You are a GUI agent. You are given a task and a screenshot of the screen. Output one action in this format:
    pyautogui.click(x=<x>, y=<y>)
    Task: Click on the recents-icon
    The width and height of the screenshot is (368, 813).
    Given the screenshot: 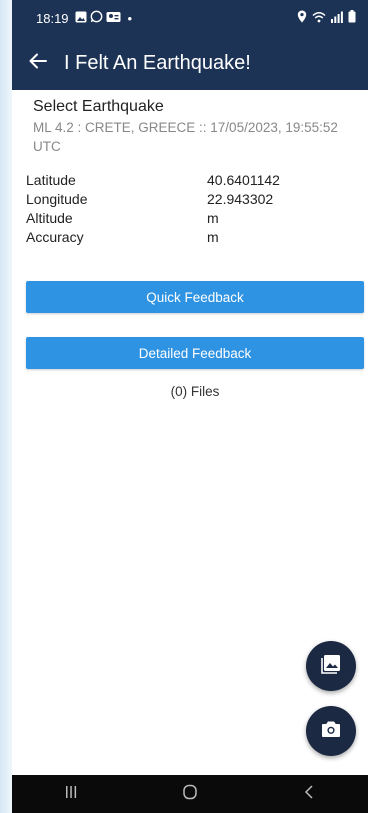 What is the action you would take?
    pyautogui.click(x=71, y=794)
    